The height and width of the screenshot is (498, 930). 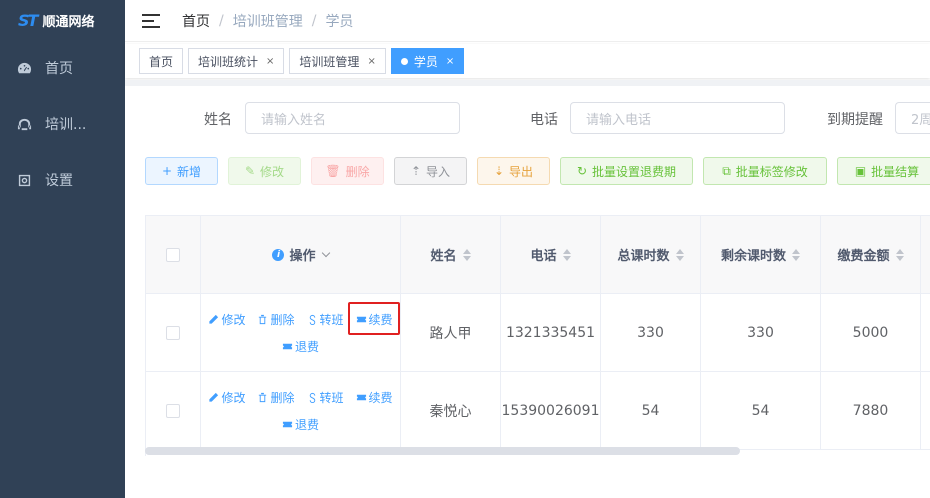 What do you see at coordinates (895, 171) in the screenshot?
I see `batch-settle-label: 批量结算` at bounding box center [895, 171].